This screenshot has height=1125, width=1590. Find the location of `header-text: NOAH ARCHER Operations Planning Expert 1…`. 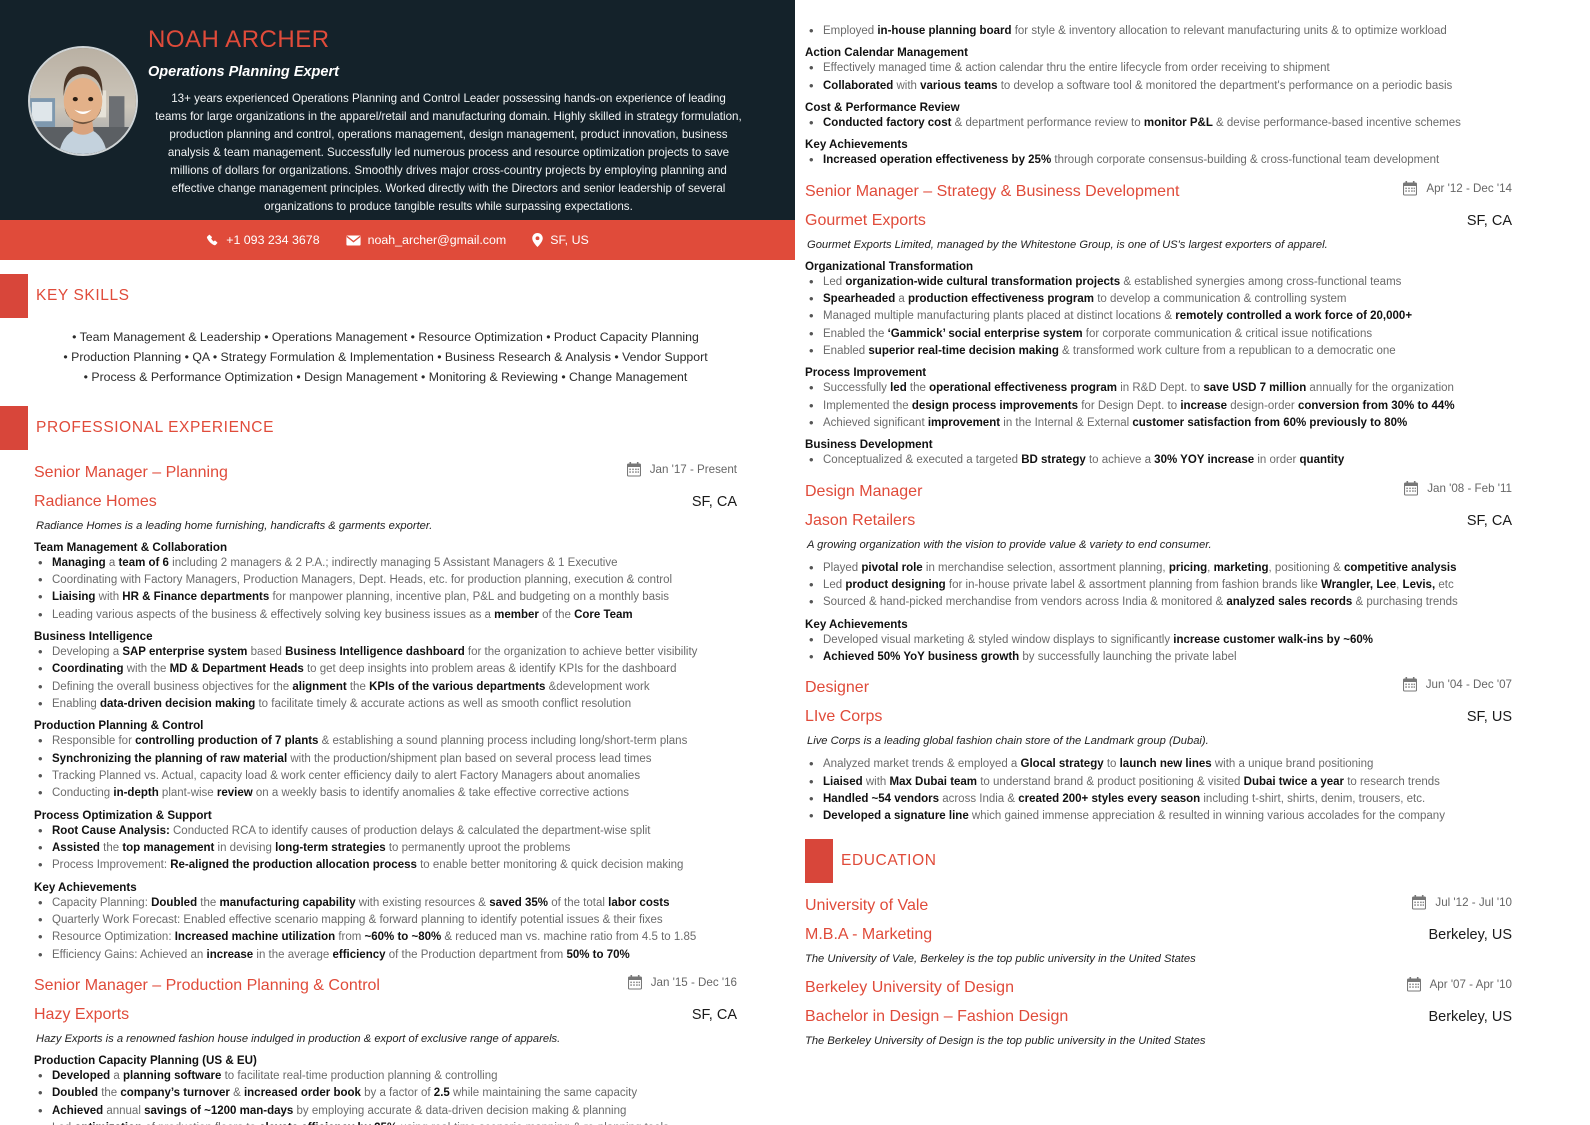

header-text: NOAH ARCHER Operations Planning Expert 1… is located at coordinates (458, 119).